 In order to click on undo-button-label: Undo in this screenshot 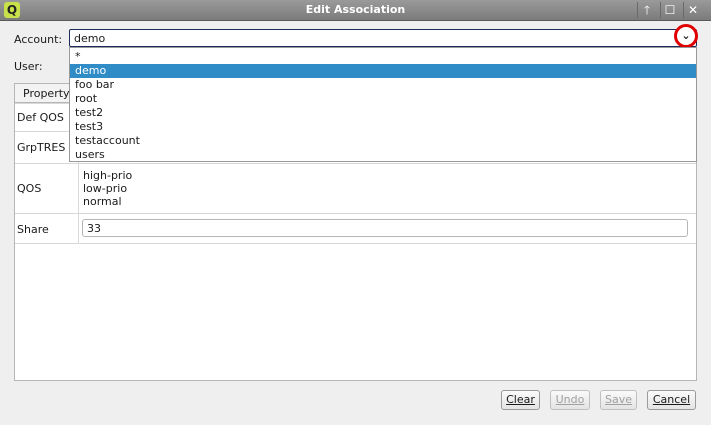, I will do `click(570, 399)`.